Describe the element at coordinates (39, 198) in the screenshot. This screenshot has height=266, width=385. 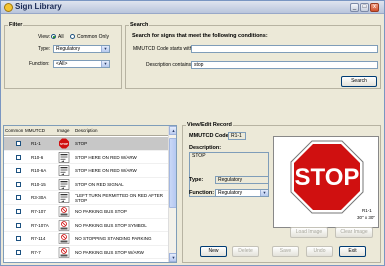
I see `row-code: R3-30A` at that location.